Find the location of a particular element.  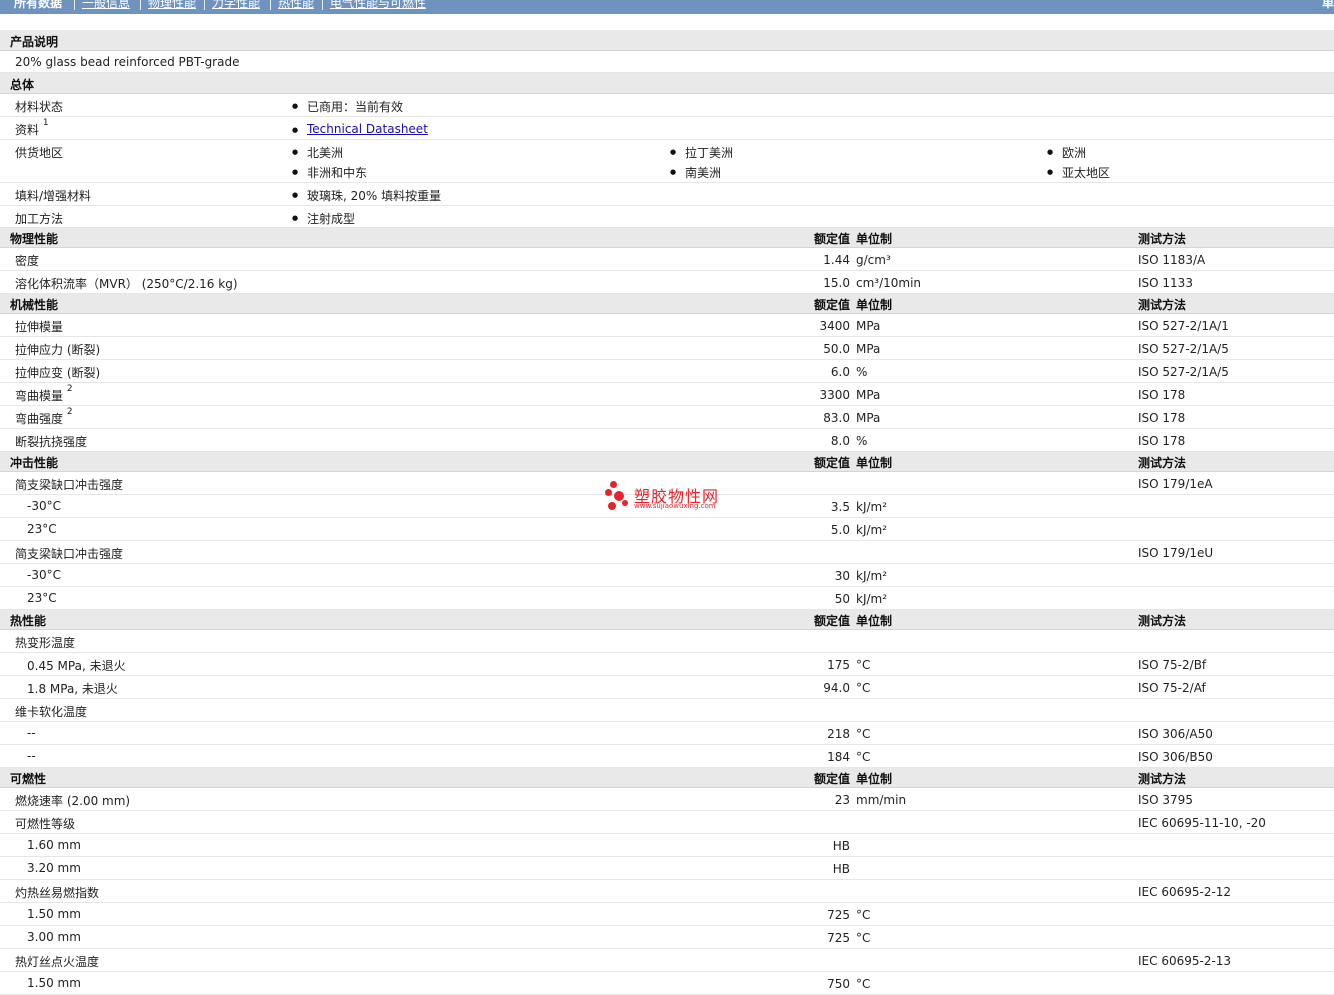

property-label-text: 弯曲模量 is located at coordinates (39, 396).